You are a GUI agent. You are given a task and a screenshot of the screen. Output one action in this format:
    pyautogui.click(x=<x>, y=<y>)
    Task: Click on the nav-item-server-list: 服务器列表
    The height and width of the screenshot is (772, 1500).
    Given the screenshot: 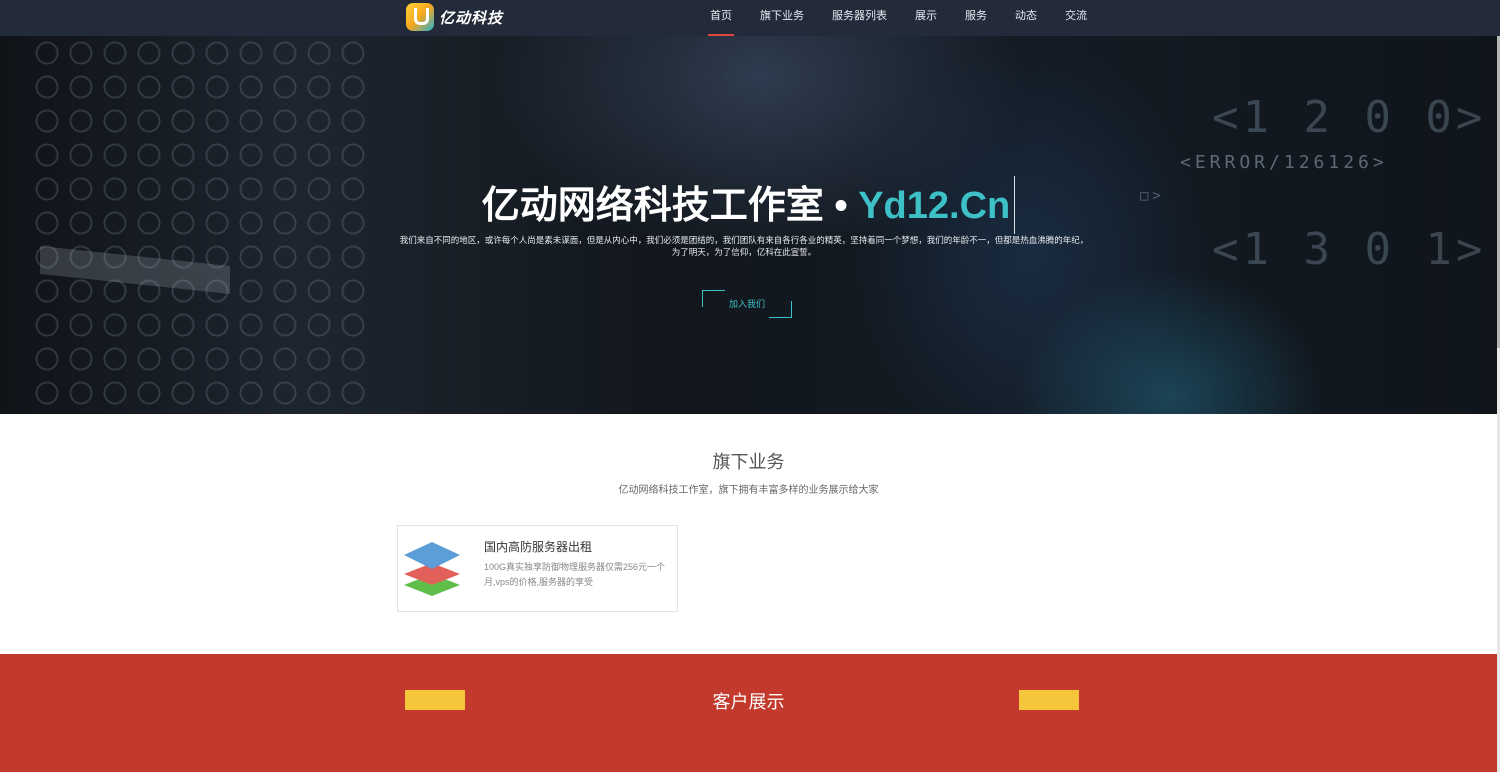 What is the action you would take?
    pyautogui.click(x=859, y=18)
    